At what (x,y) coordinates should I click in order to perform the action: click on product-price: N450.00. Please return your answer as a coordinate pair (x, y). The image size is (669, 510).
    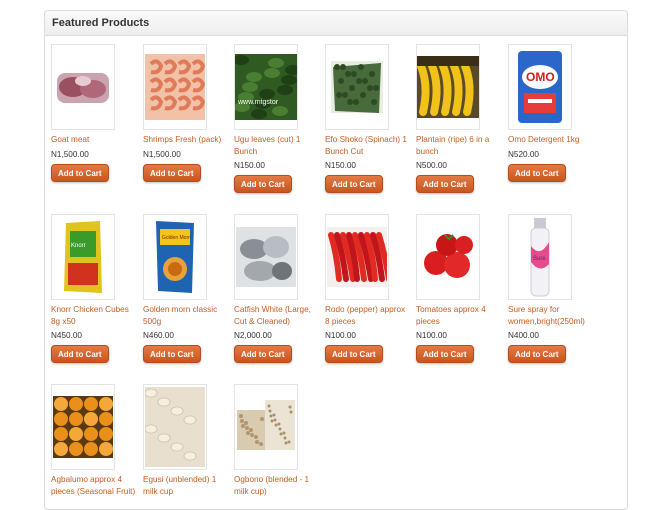
    Looking at the image, I should click on (66, 335).